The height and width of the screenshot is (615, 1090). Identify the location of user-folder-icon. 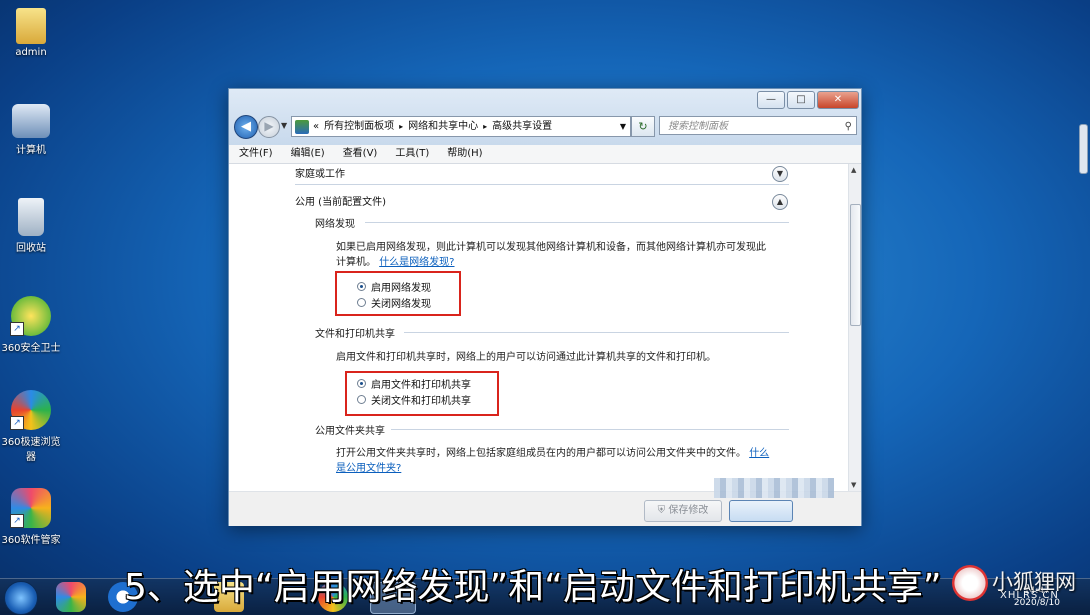
(31, 26).